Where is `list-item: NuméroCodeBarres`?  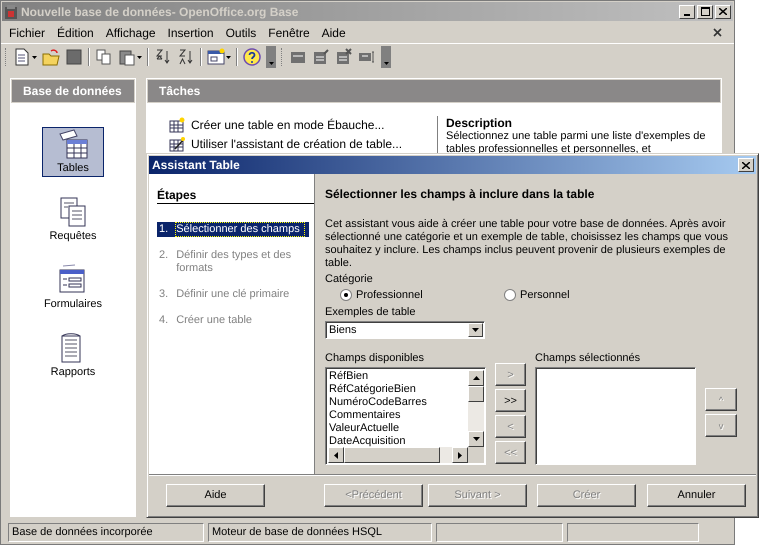 list-item: NuméroCodeBarres is located at coordinates (398, 402).